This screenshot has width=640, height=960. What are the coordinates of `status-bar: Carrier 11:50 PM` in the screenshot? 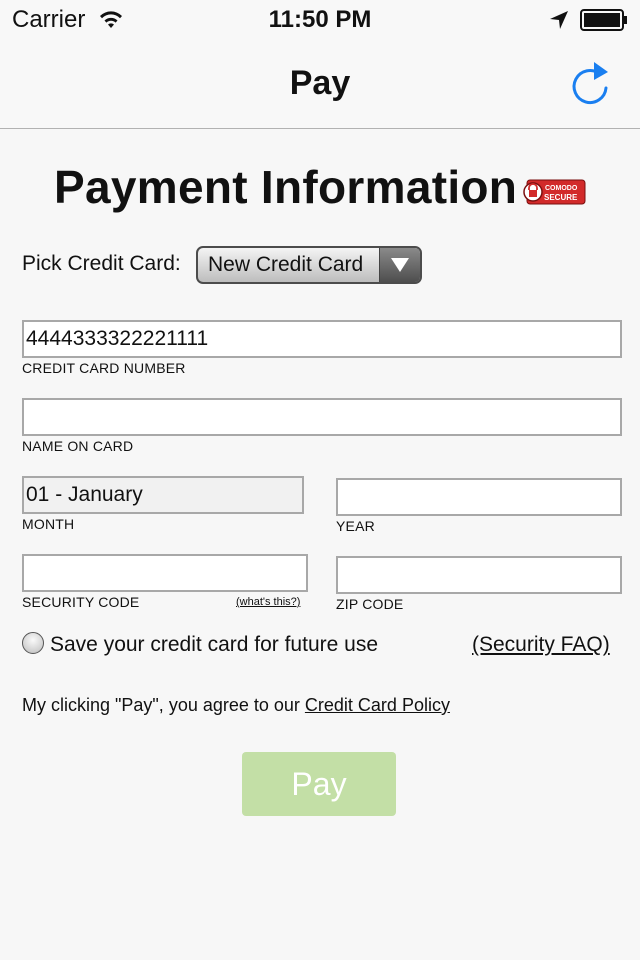 It's located at (320, 20).